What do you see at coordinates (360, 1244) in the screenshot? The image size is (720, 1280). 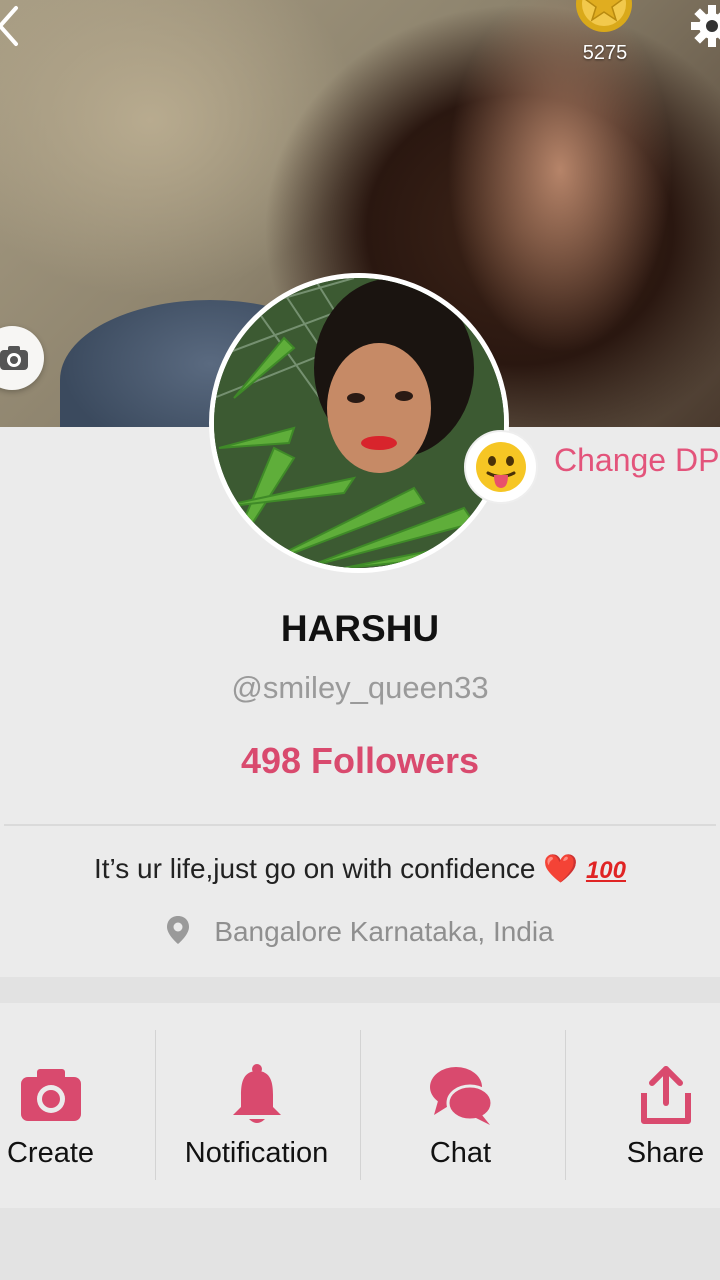 I see `bottom-area` at bounding box center [360, 1244].